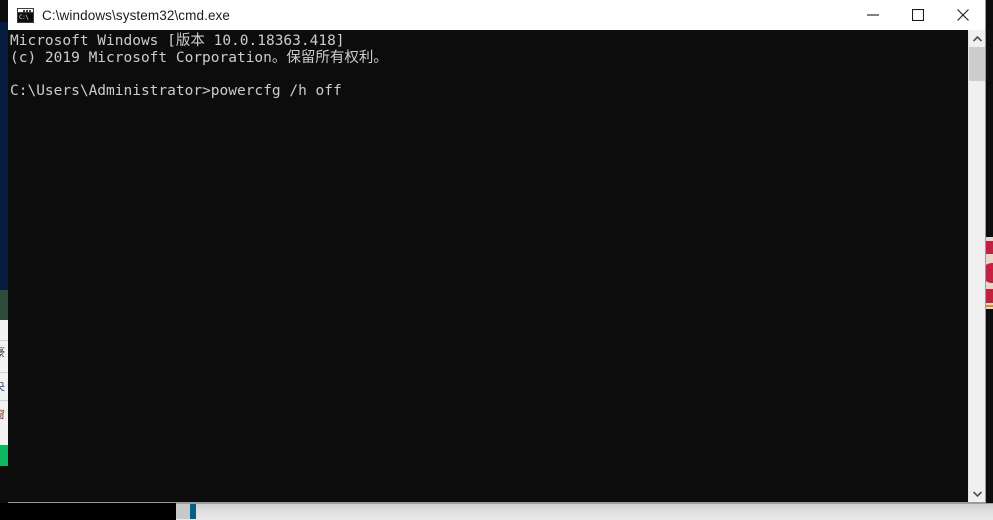 This screenshot has width=993, height=520. What do you see at coordinates (977, 493) in the screenshot?
I see `scroll-down-arrow-icon` at bounding box center [977, 493].